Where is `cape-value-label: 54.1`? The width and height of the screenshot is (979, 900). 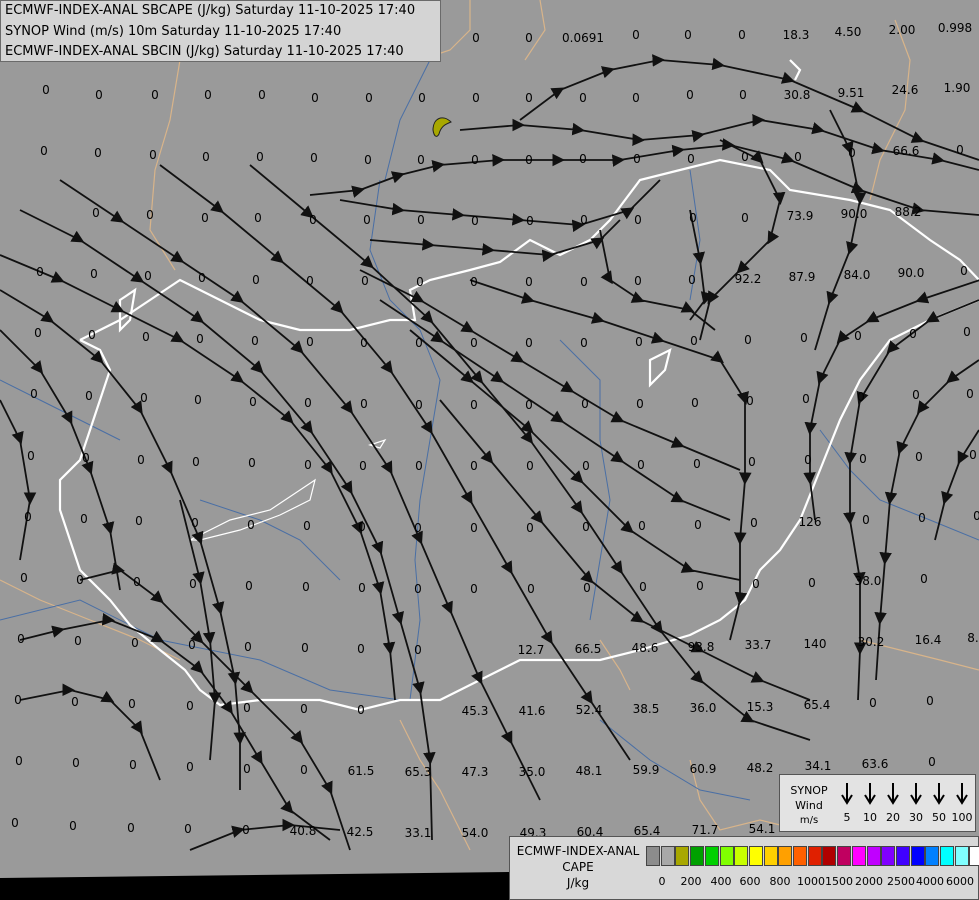
cape-value-label: 54.1 is located at coordinates (762, 829).